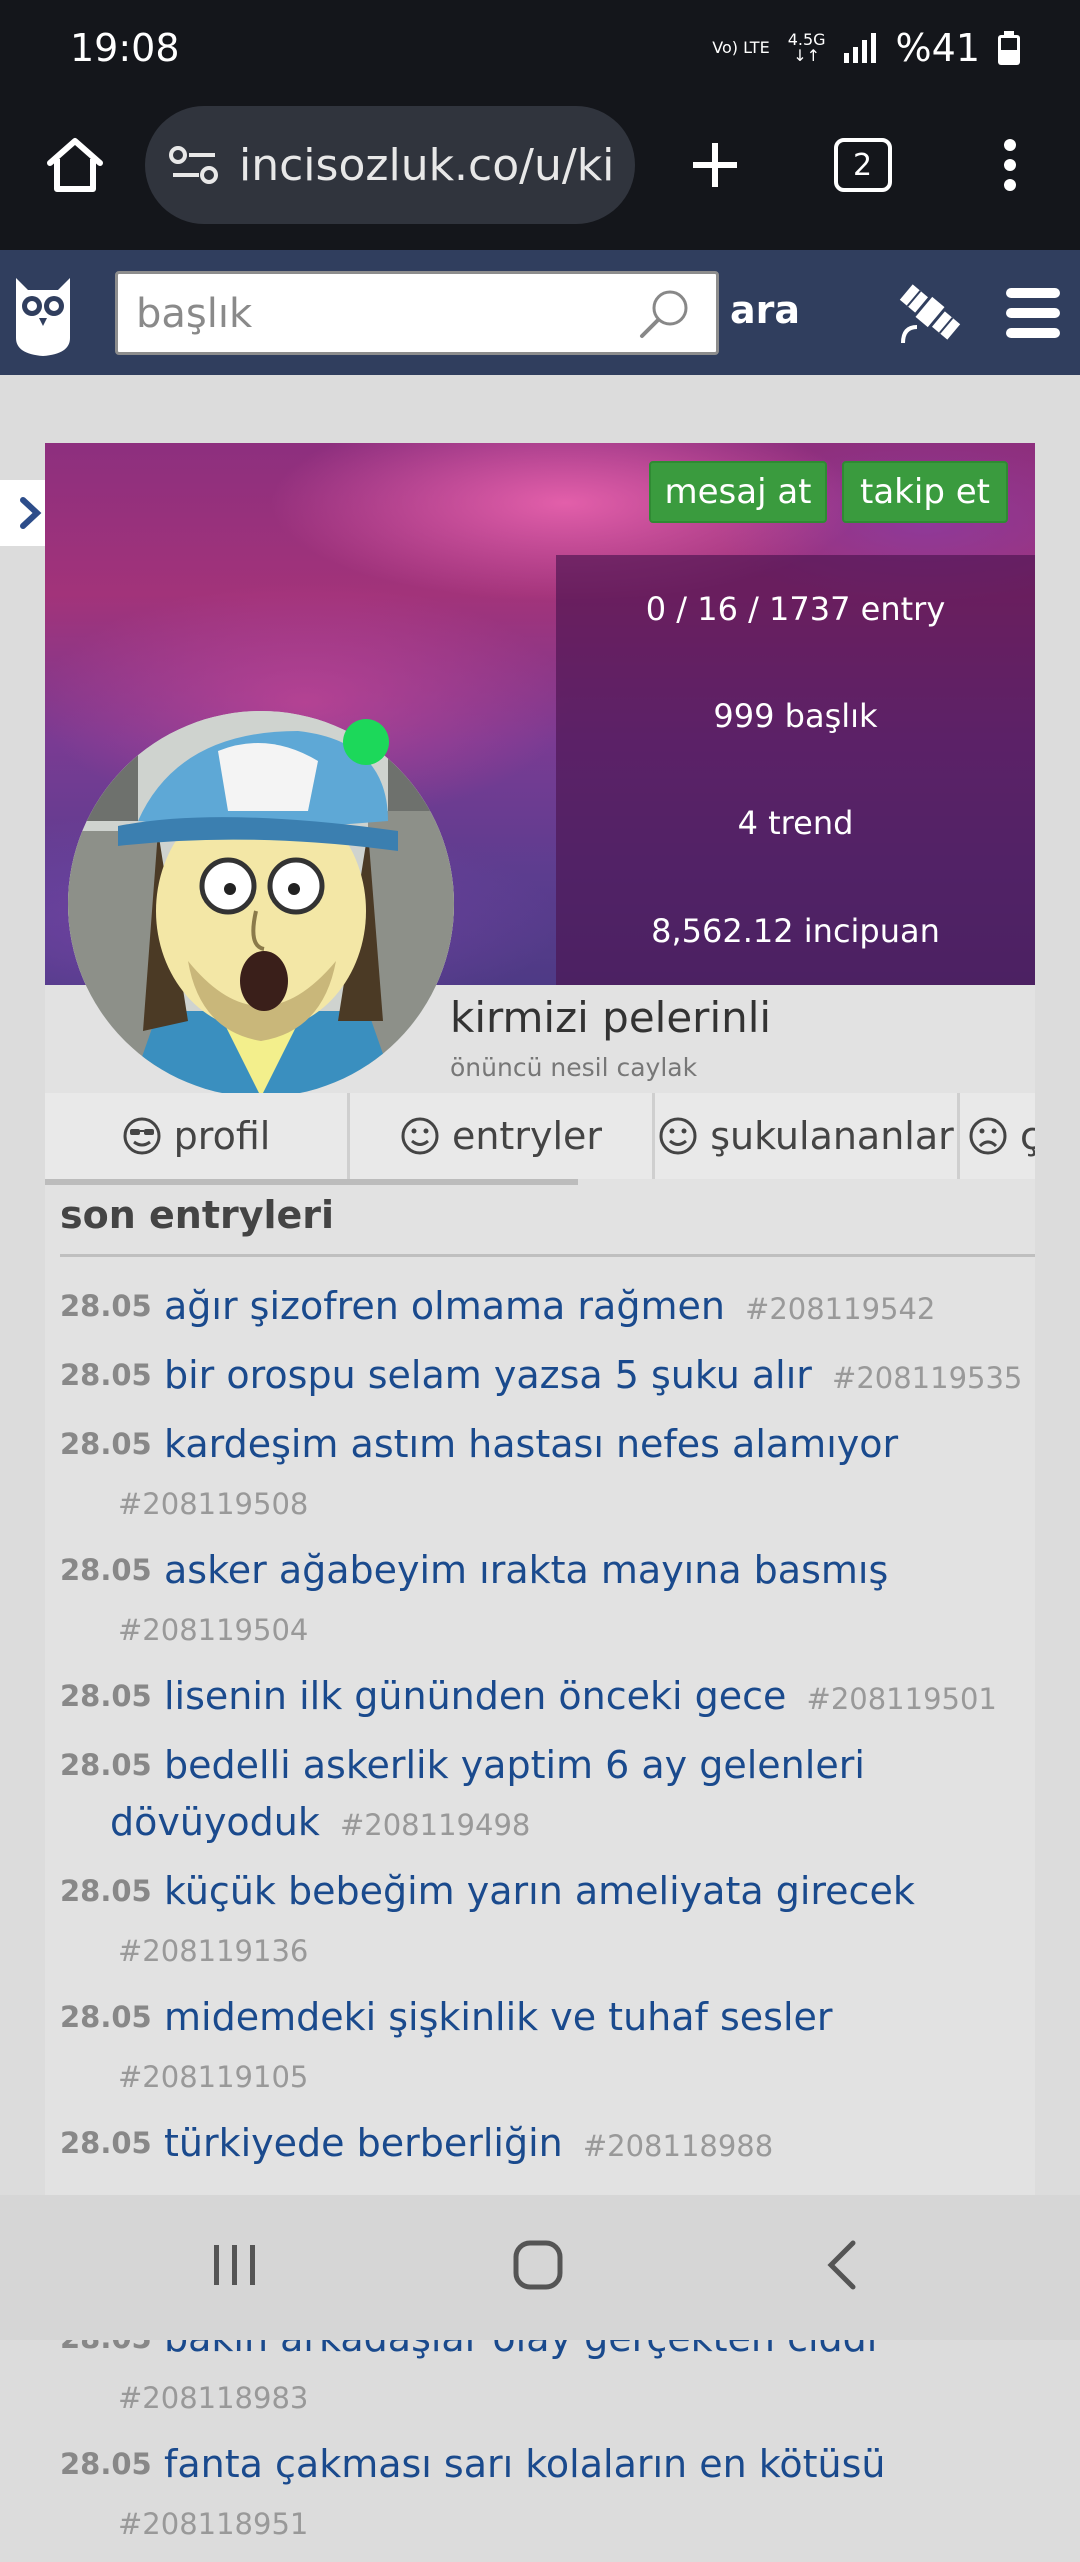 This screenshot has width=1080, height=2562. What do you see at coordinates (738, 492) in the screenshot?
I see `send-message-button: mesaj at` at bounding box center [738, 492].